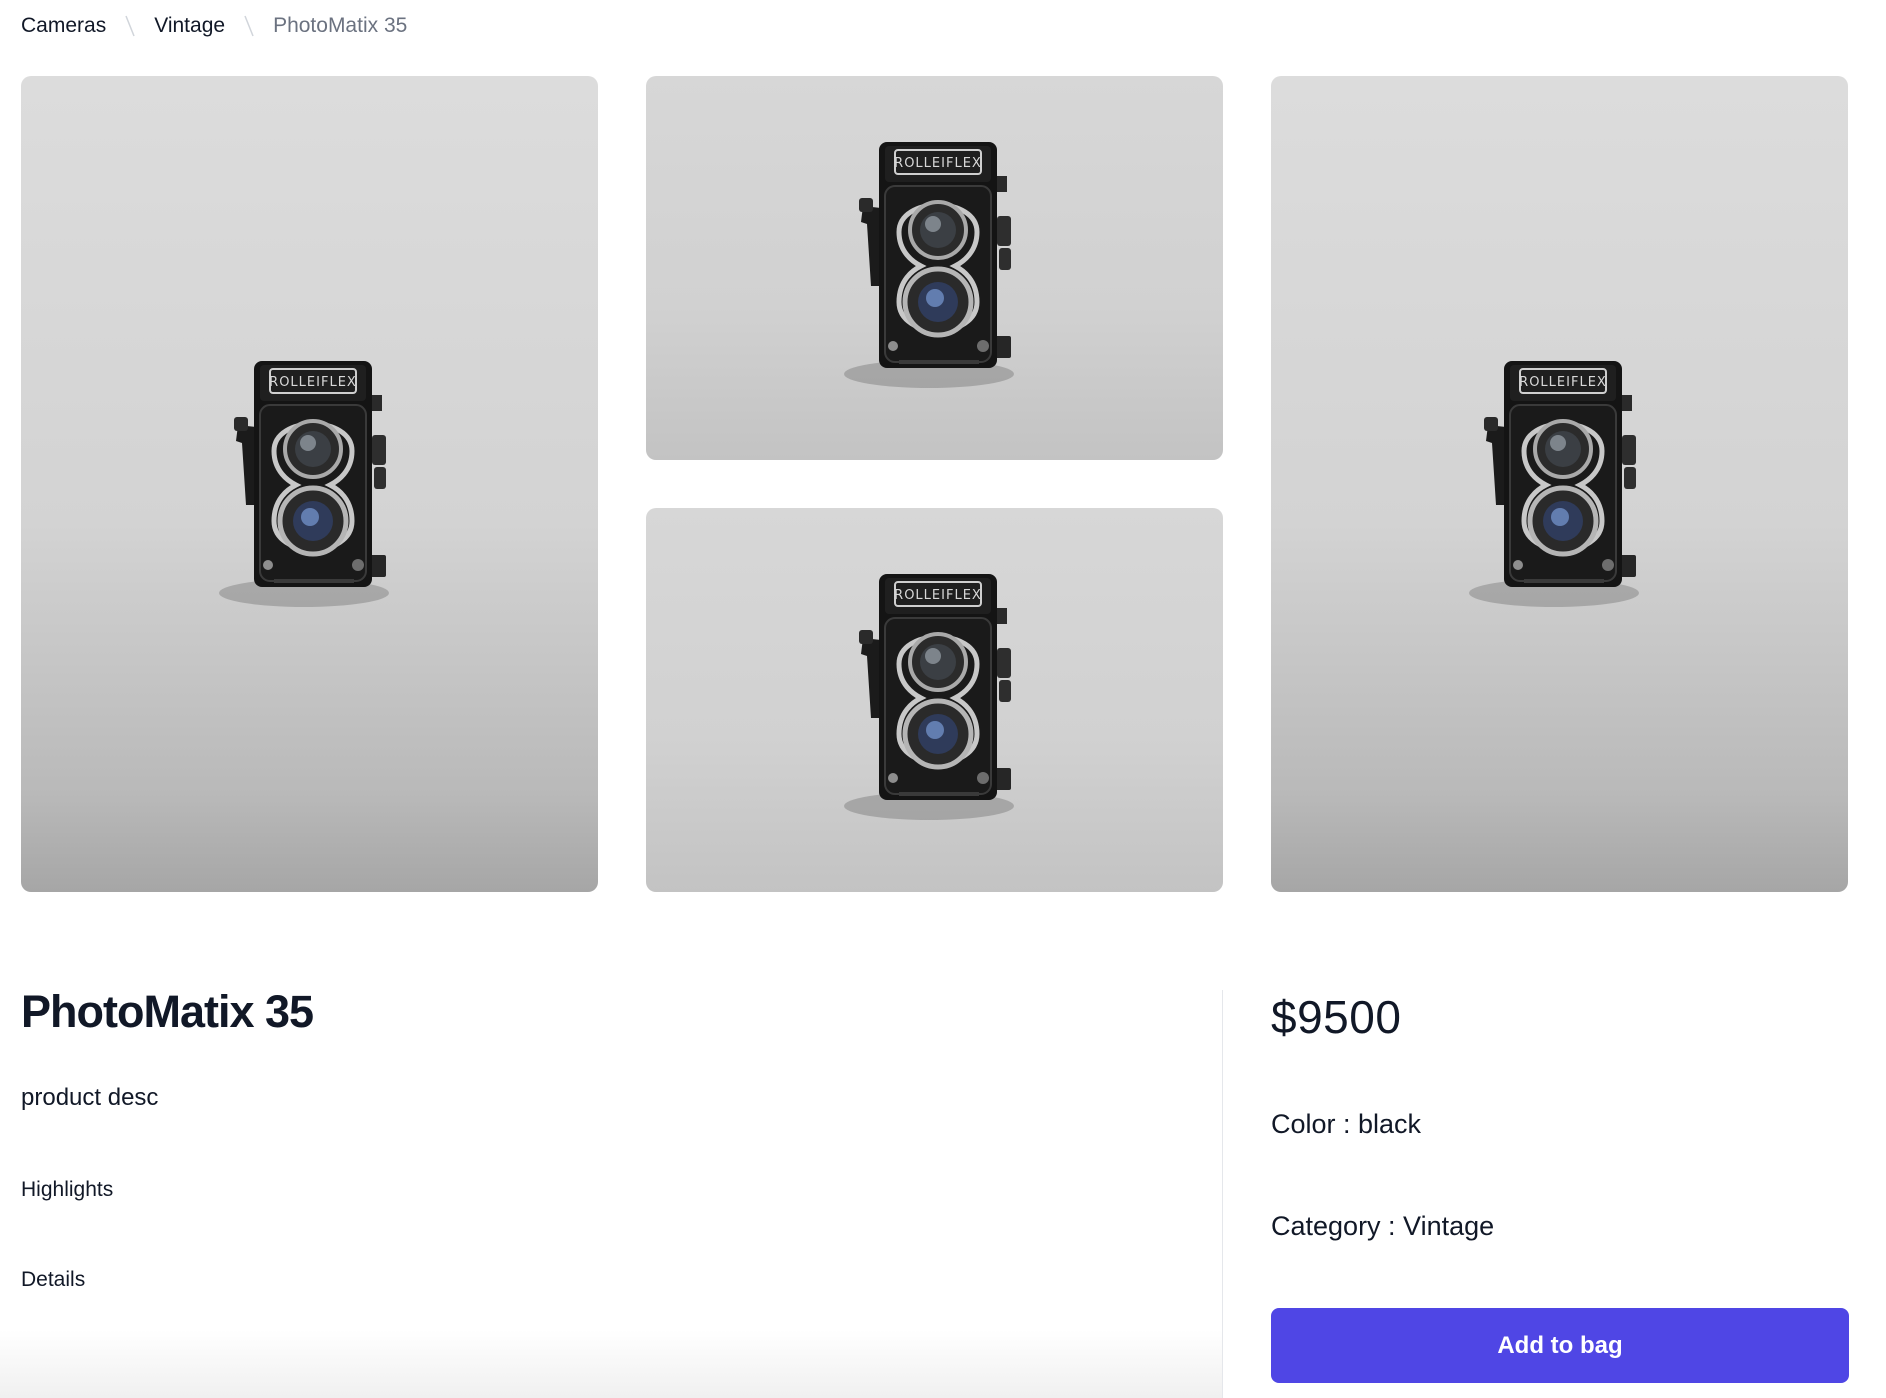  I want to click on product-image-secondary-top, so click(934, 268).